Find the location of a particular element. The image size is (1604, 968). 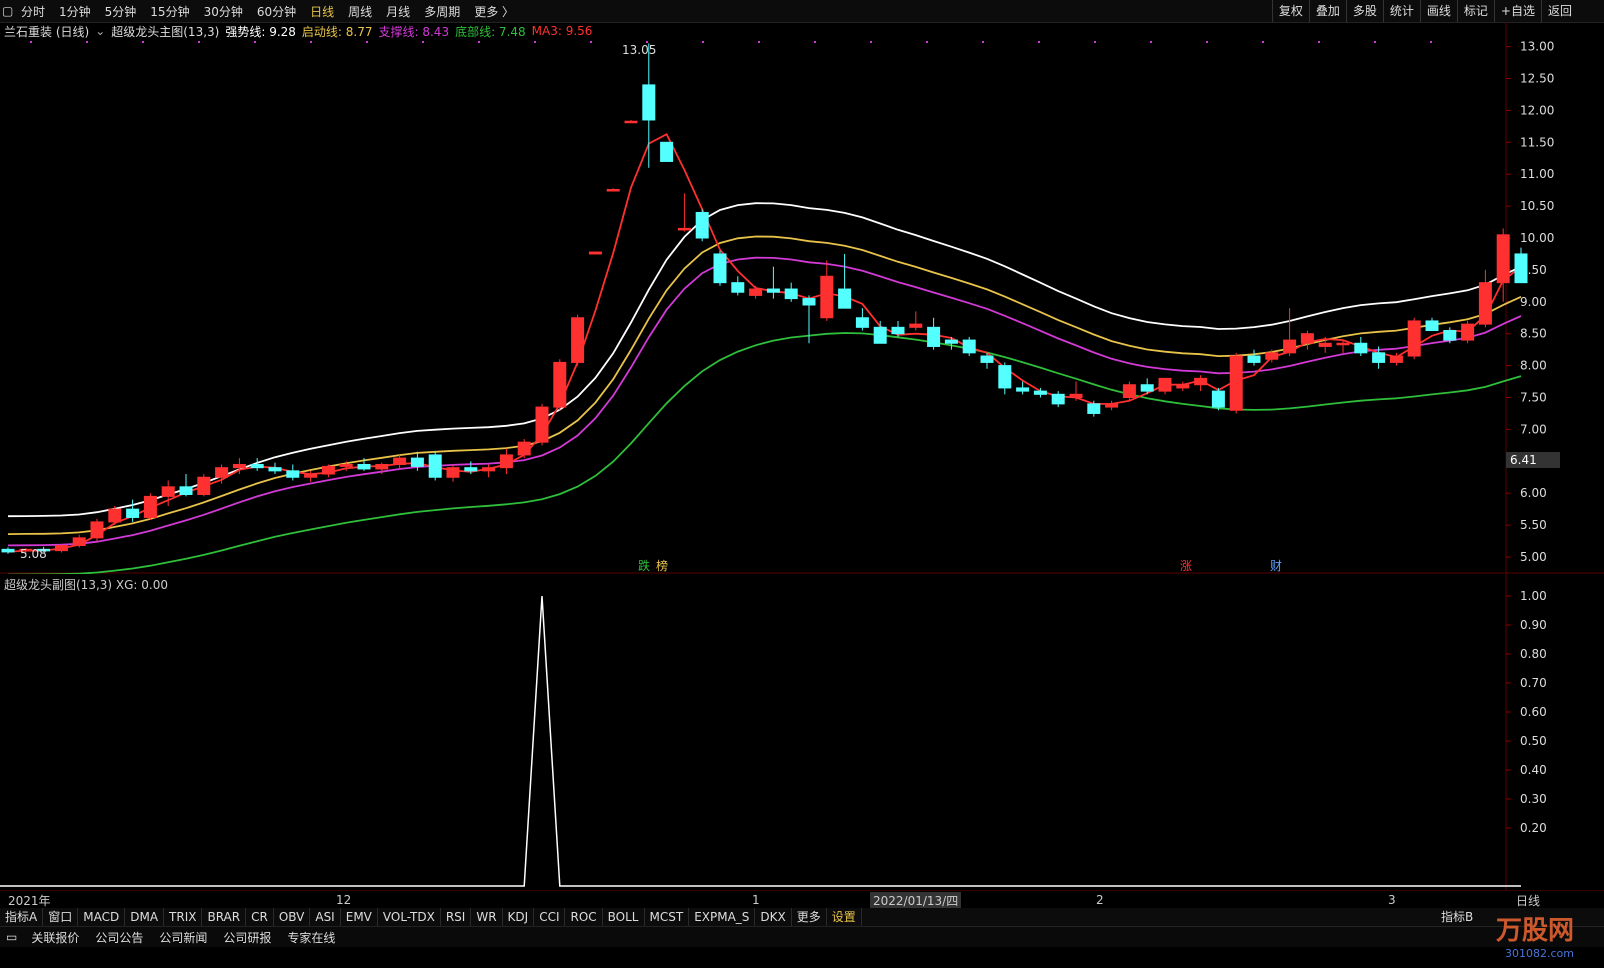

cr-tab: CR is located at coordinates (260, 917).